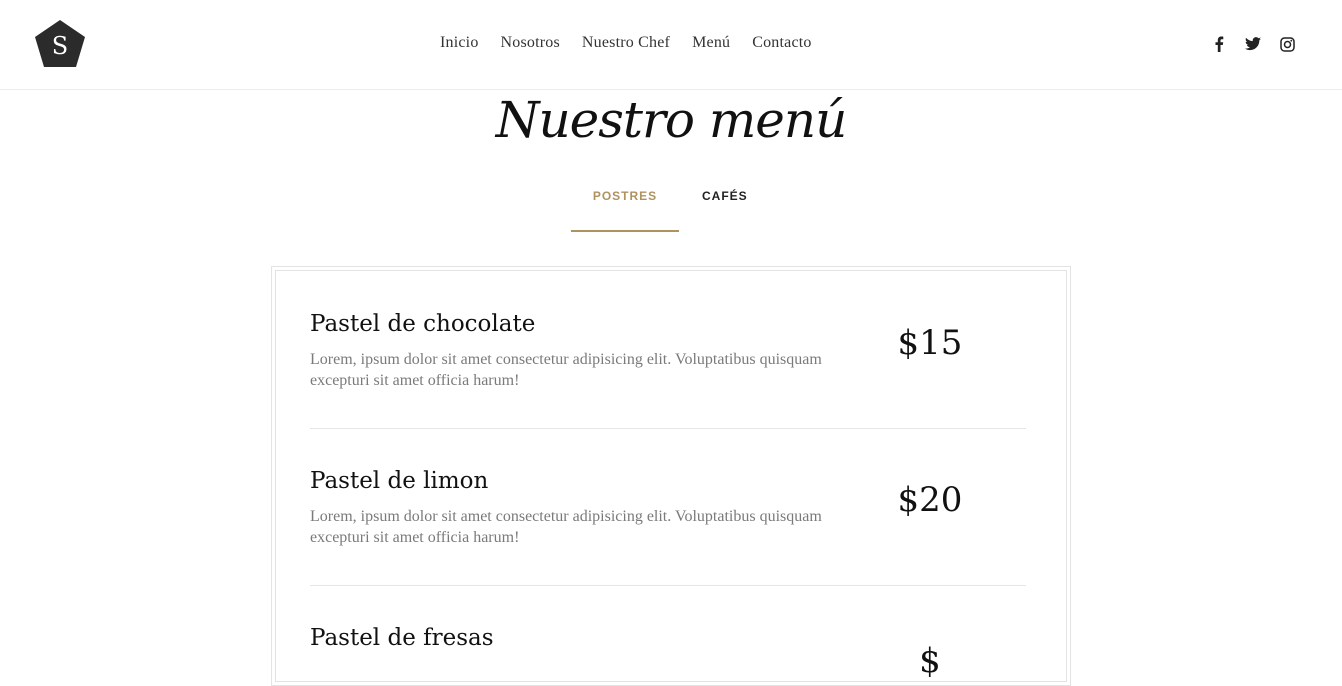 This screenshot has width=1342, height=686. What do you see at coordinates (930, 500) in the screenshot?
I see `menu-item-price: $20` at bounding box center [930, 500].